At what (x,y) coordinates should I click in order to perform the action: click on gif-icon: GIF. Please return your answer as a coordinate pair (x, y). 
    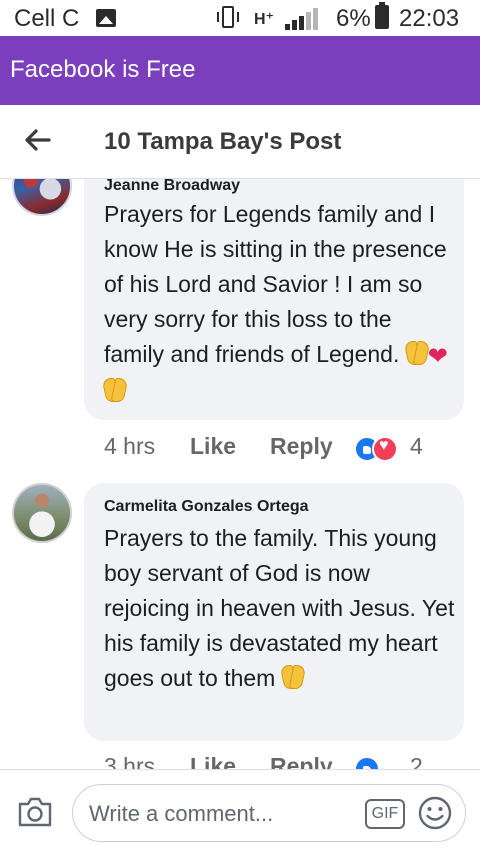
    Looking at the image, I should click on (385, 814).